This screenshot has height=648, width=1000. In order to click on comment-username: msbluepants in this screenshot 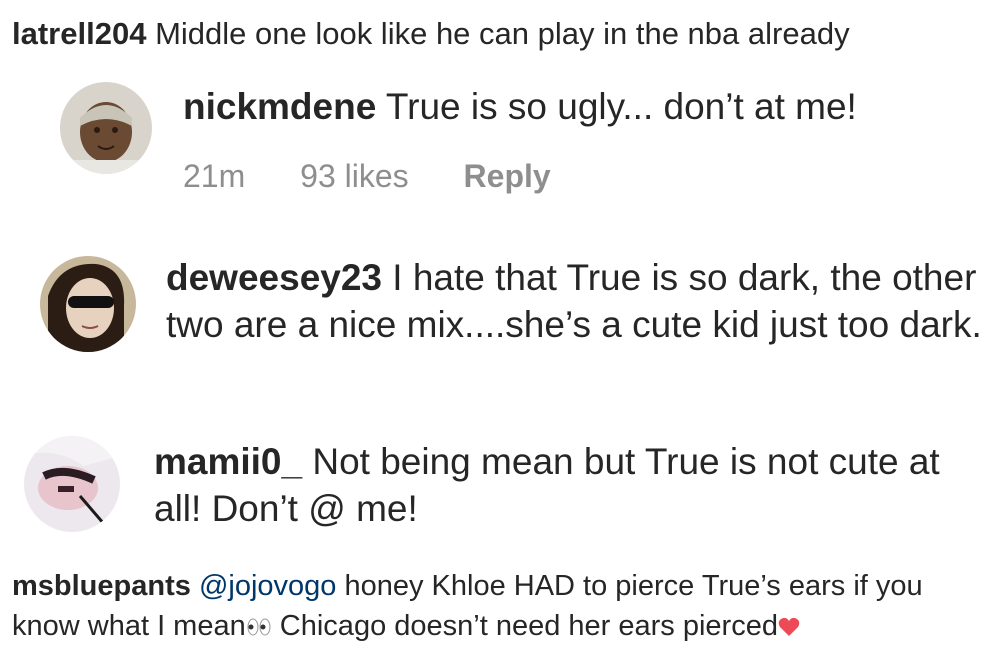, I will do `click(101, 586)`.